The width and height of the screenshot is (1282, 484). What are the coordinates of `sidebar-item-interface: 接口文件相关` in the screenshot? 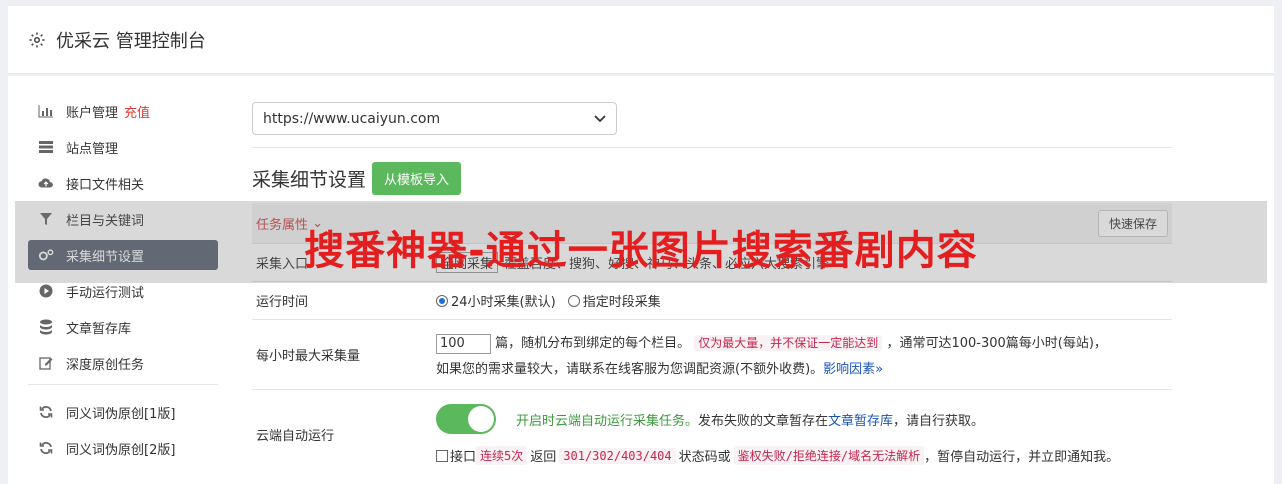 It's located at (123, 183).